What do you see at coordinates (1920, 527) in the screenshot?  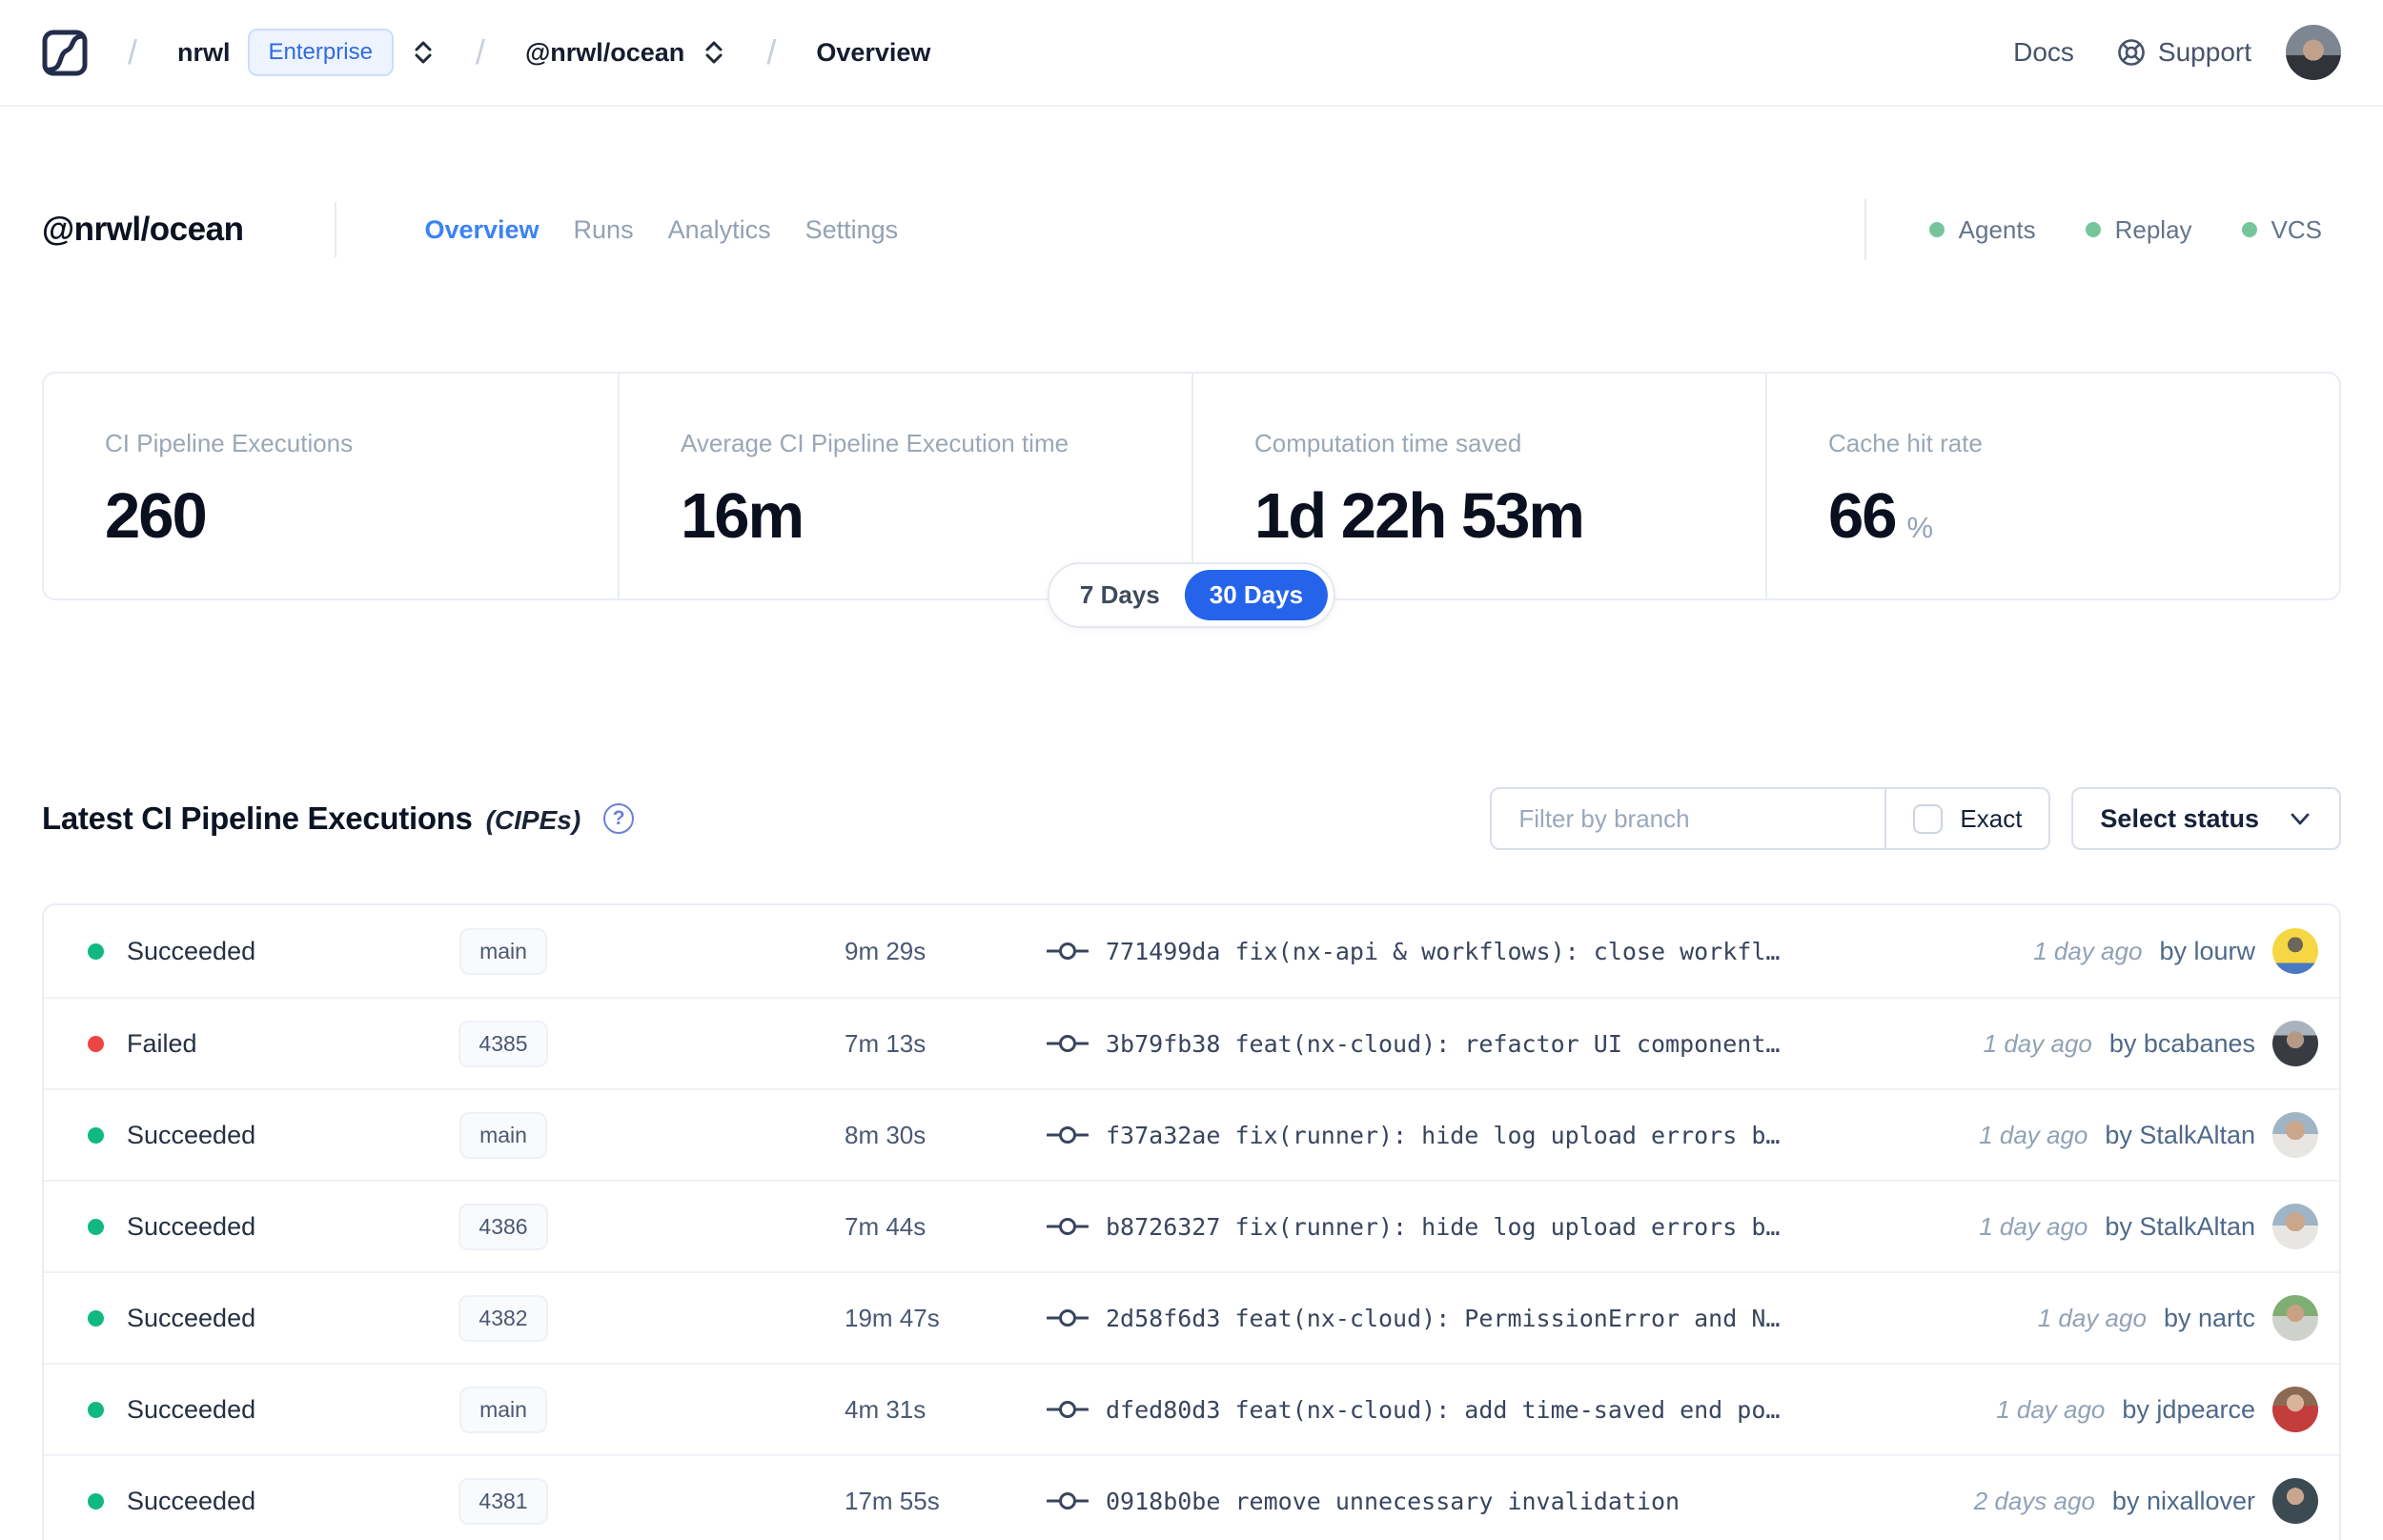 I see `stat-unit: %` at bounding box center [1920, 527].